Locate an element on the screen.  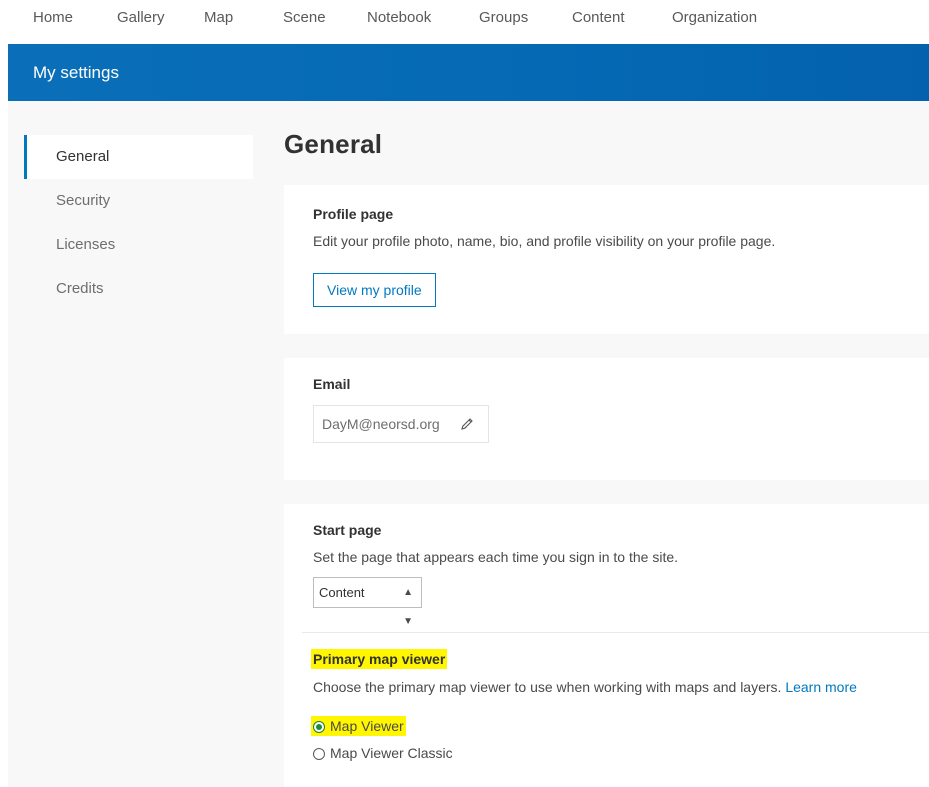
start-page-select: Content ▲ ▼ is located at coordinates (367, 602).